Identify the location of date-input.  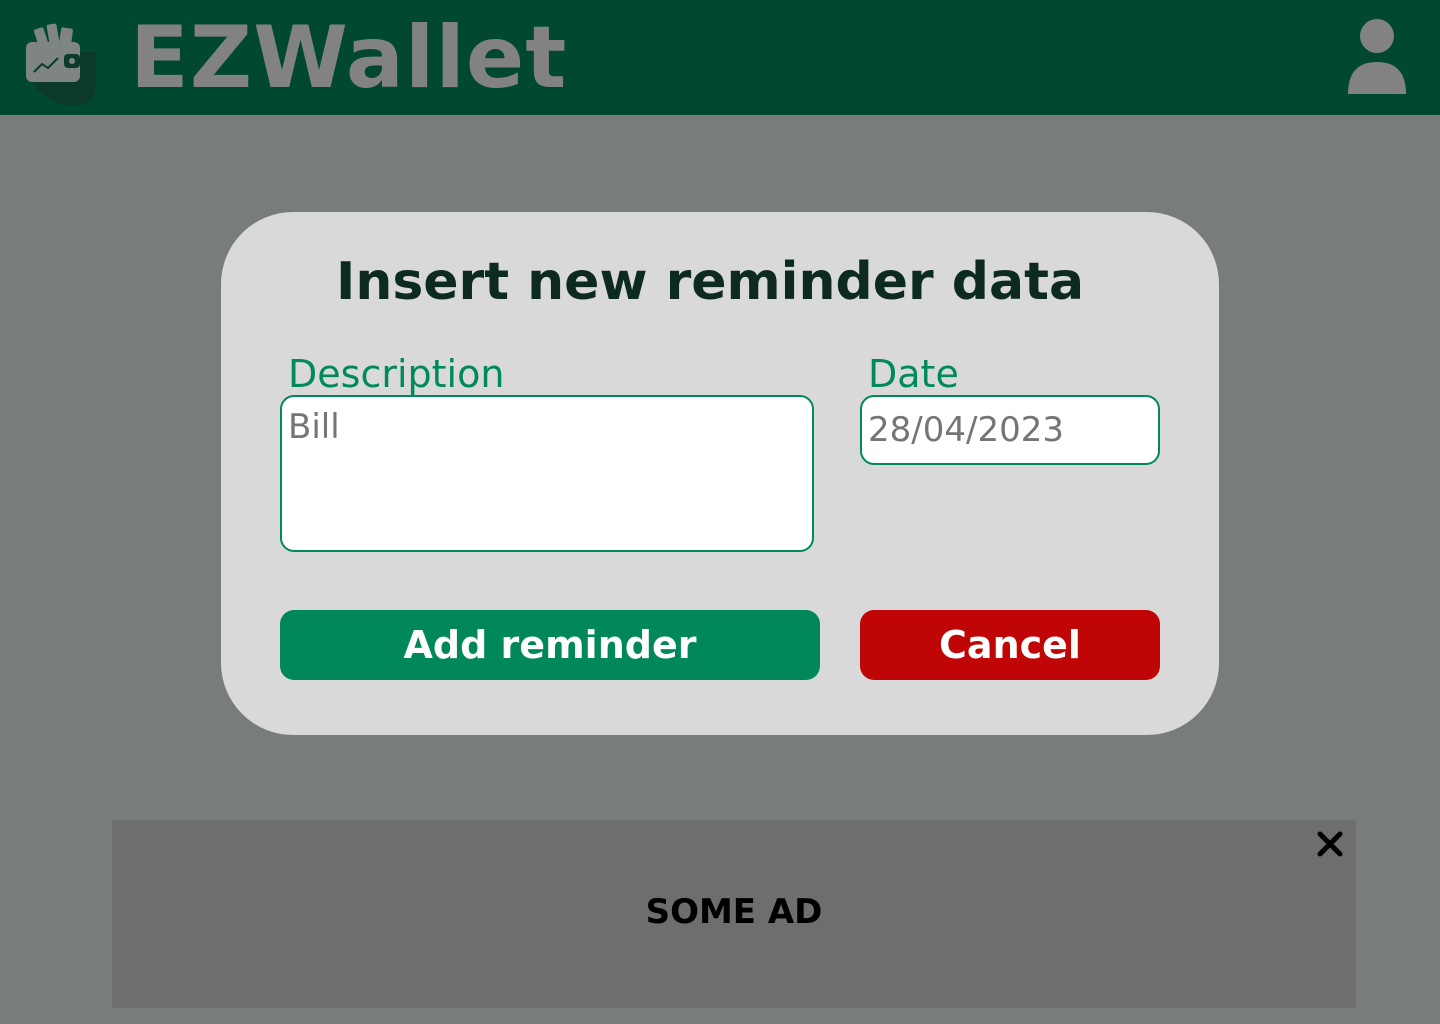
(1010, 430).